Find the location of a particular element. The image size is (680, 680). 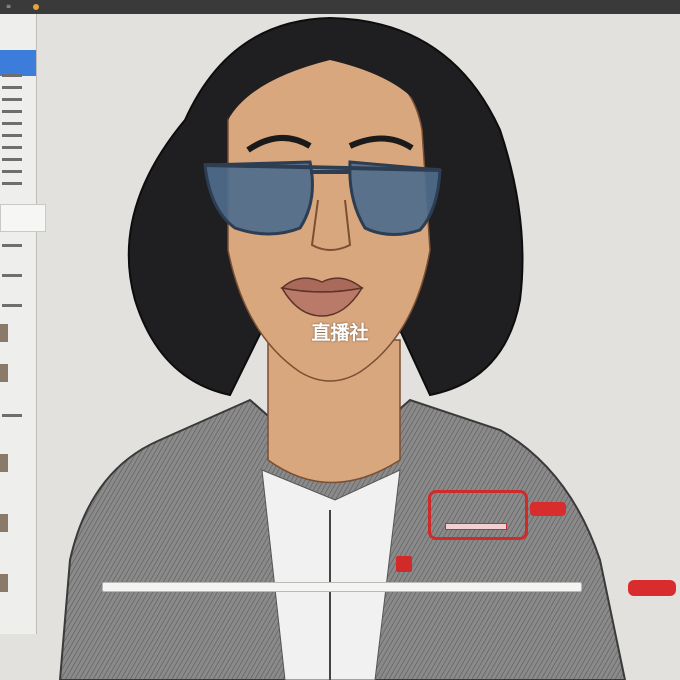

watermark-text: 直播社 is located at coordinates (340, 333).